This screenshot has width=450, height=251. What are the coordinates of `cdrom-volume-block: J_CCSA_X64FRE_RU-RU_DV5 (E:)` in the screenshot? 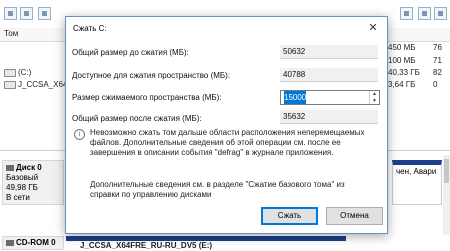 It's located at (206, 243).